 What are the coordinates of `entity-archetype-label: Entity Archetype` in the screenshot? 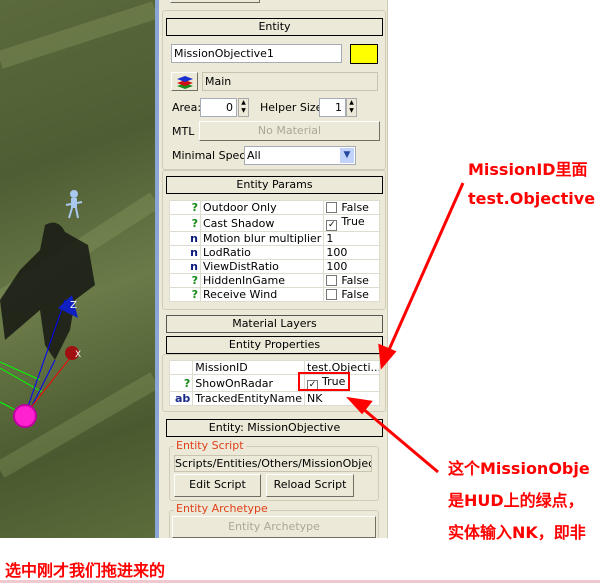 It's located at (222, 508).